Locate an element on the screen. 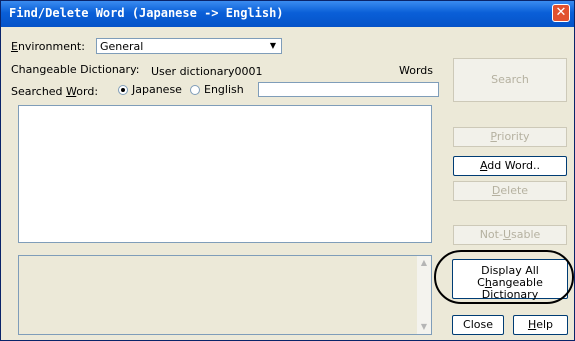 The height and width of the screenshot is (341, 575). environment-select: General ▼ is located at coordinates (189, 46).